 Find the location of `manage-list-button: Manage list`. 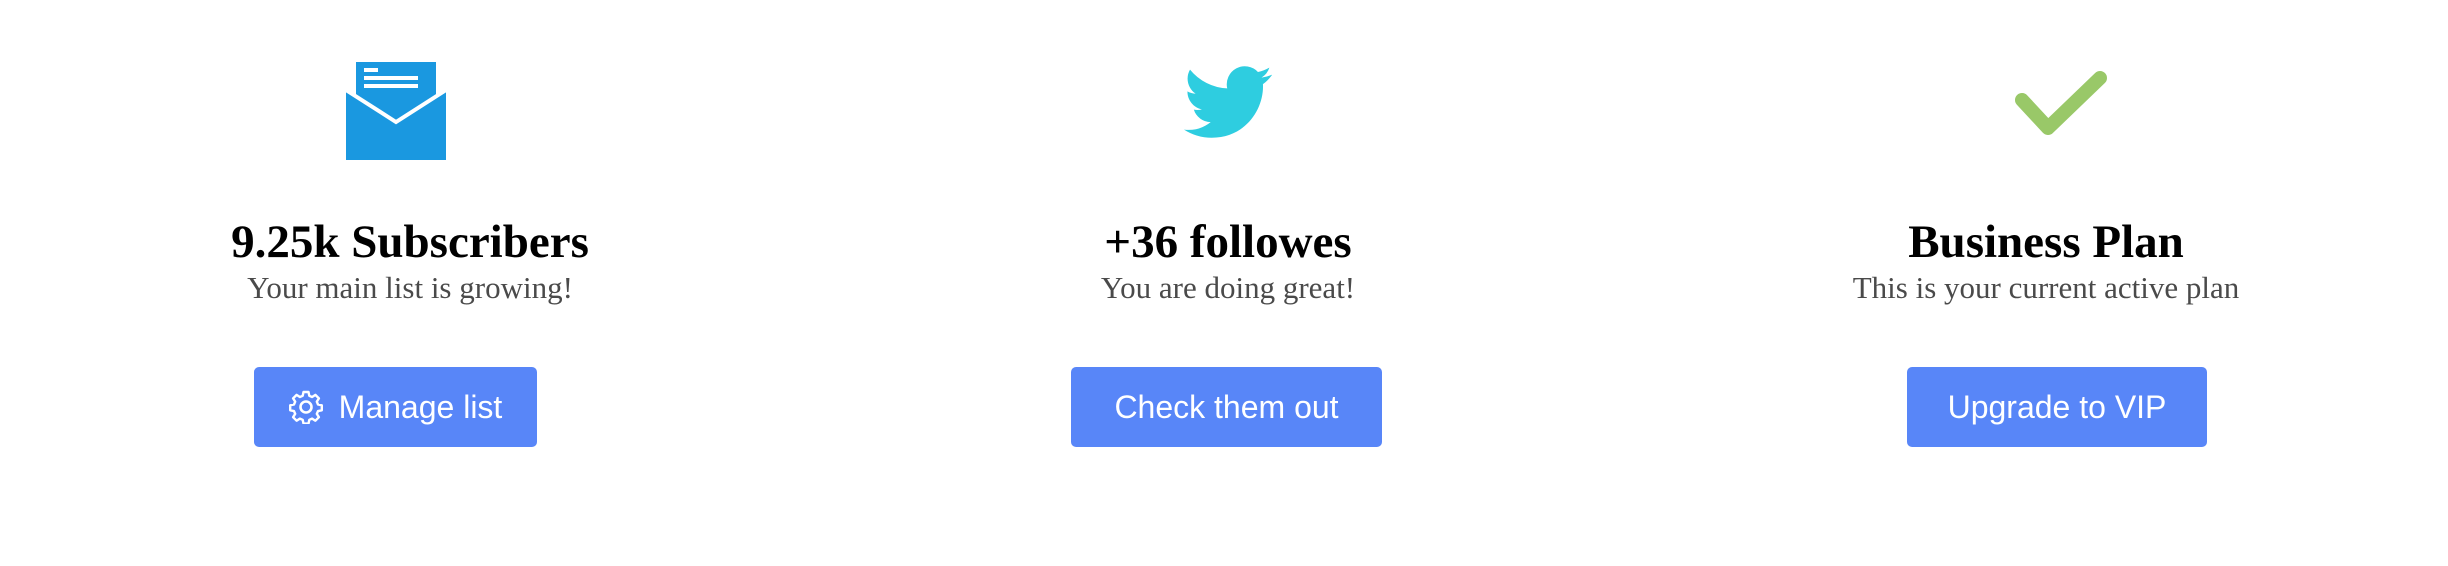

manage-list-button: Manage list is located at coordinates (395, 407).